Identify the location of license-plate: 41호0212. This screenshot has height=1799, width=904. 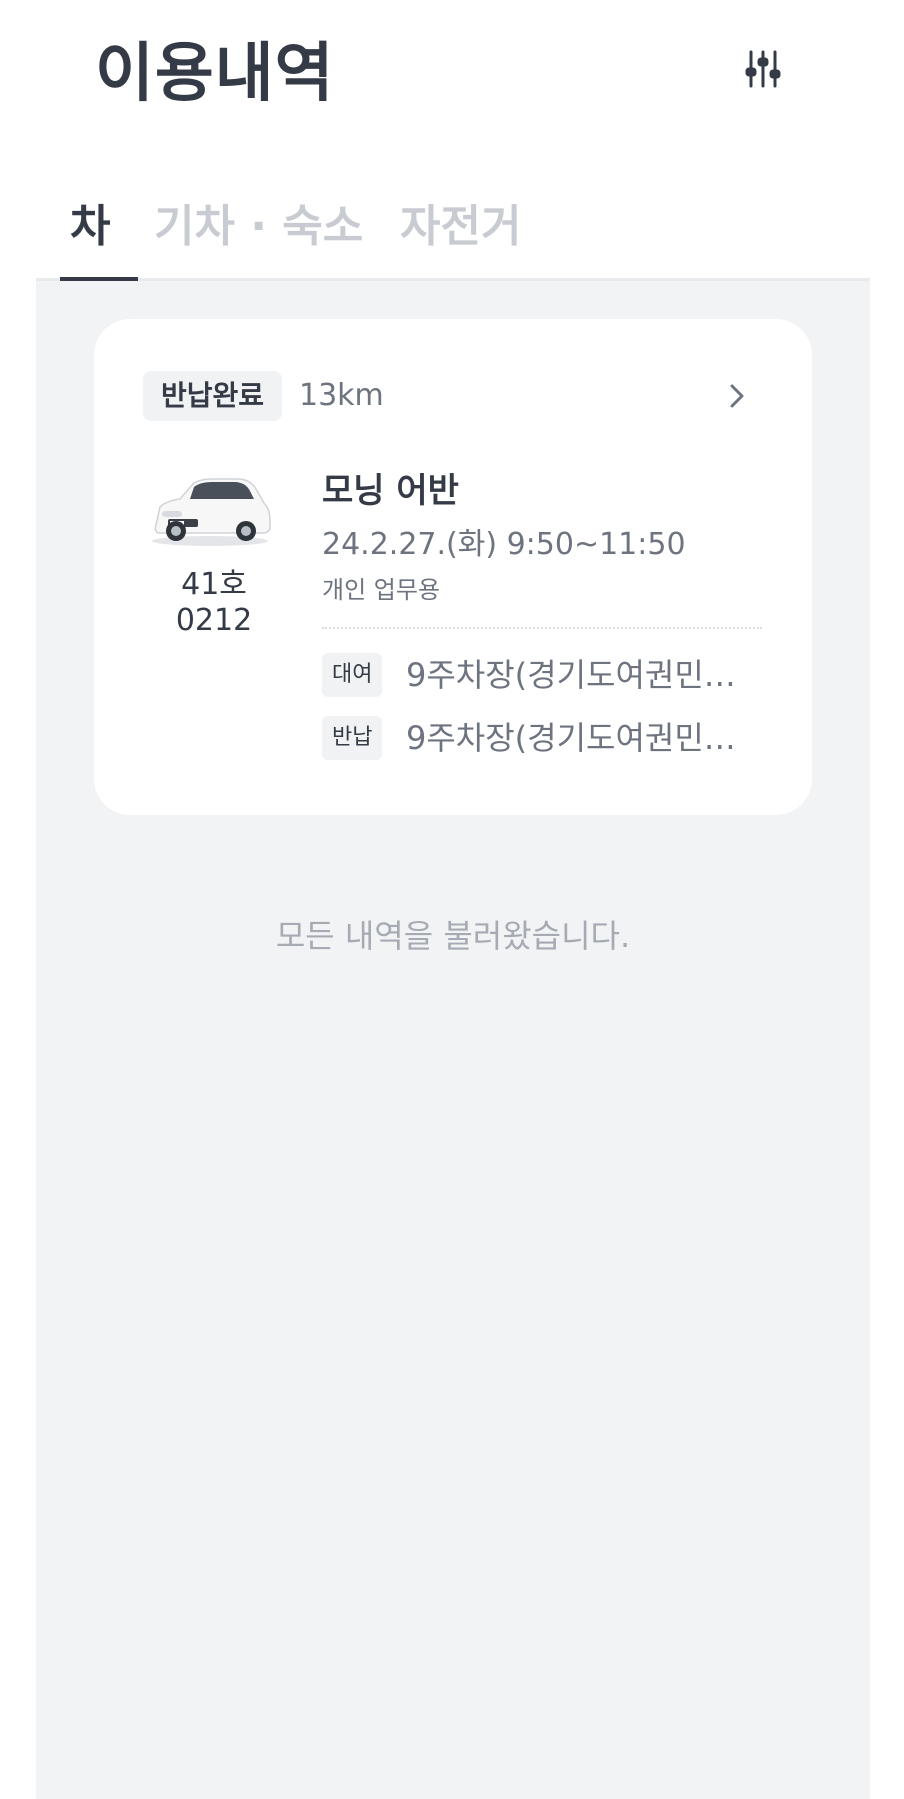
(214, 602).